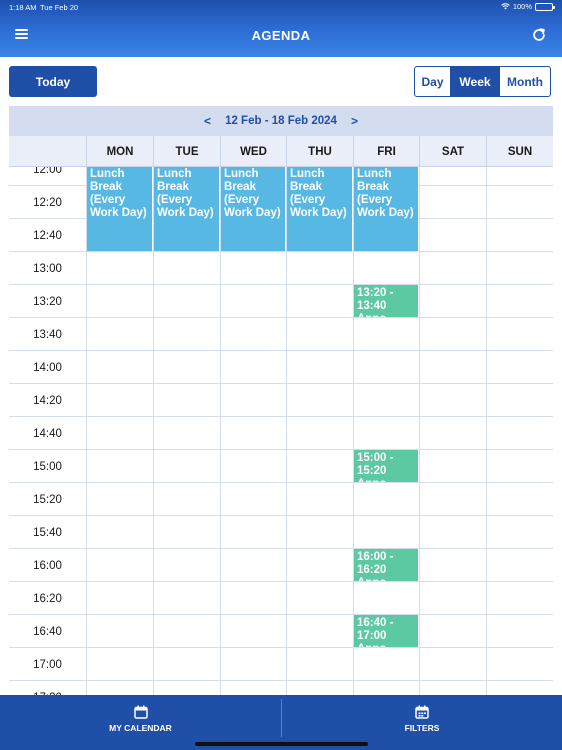  I want to click on time-row: 17:20, so click(281, 687).